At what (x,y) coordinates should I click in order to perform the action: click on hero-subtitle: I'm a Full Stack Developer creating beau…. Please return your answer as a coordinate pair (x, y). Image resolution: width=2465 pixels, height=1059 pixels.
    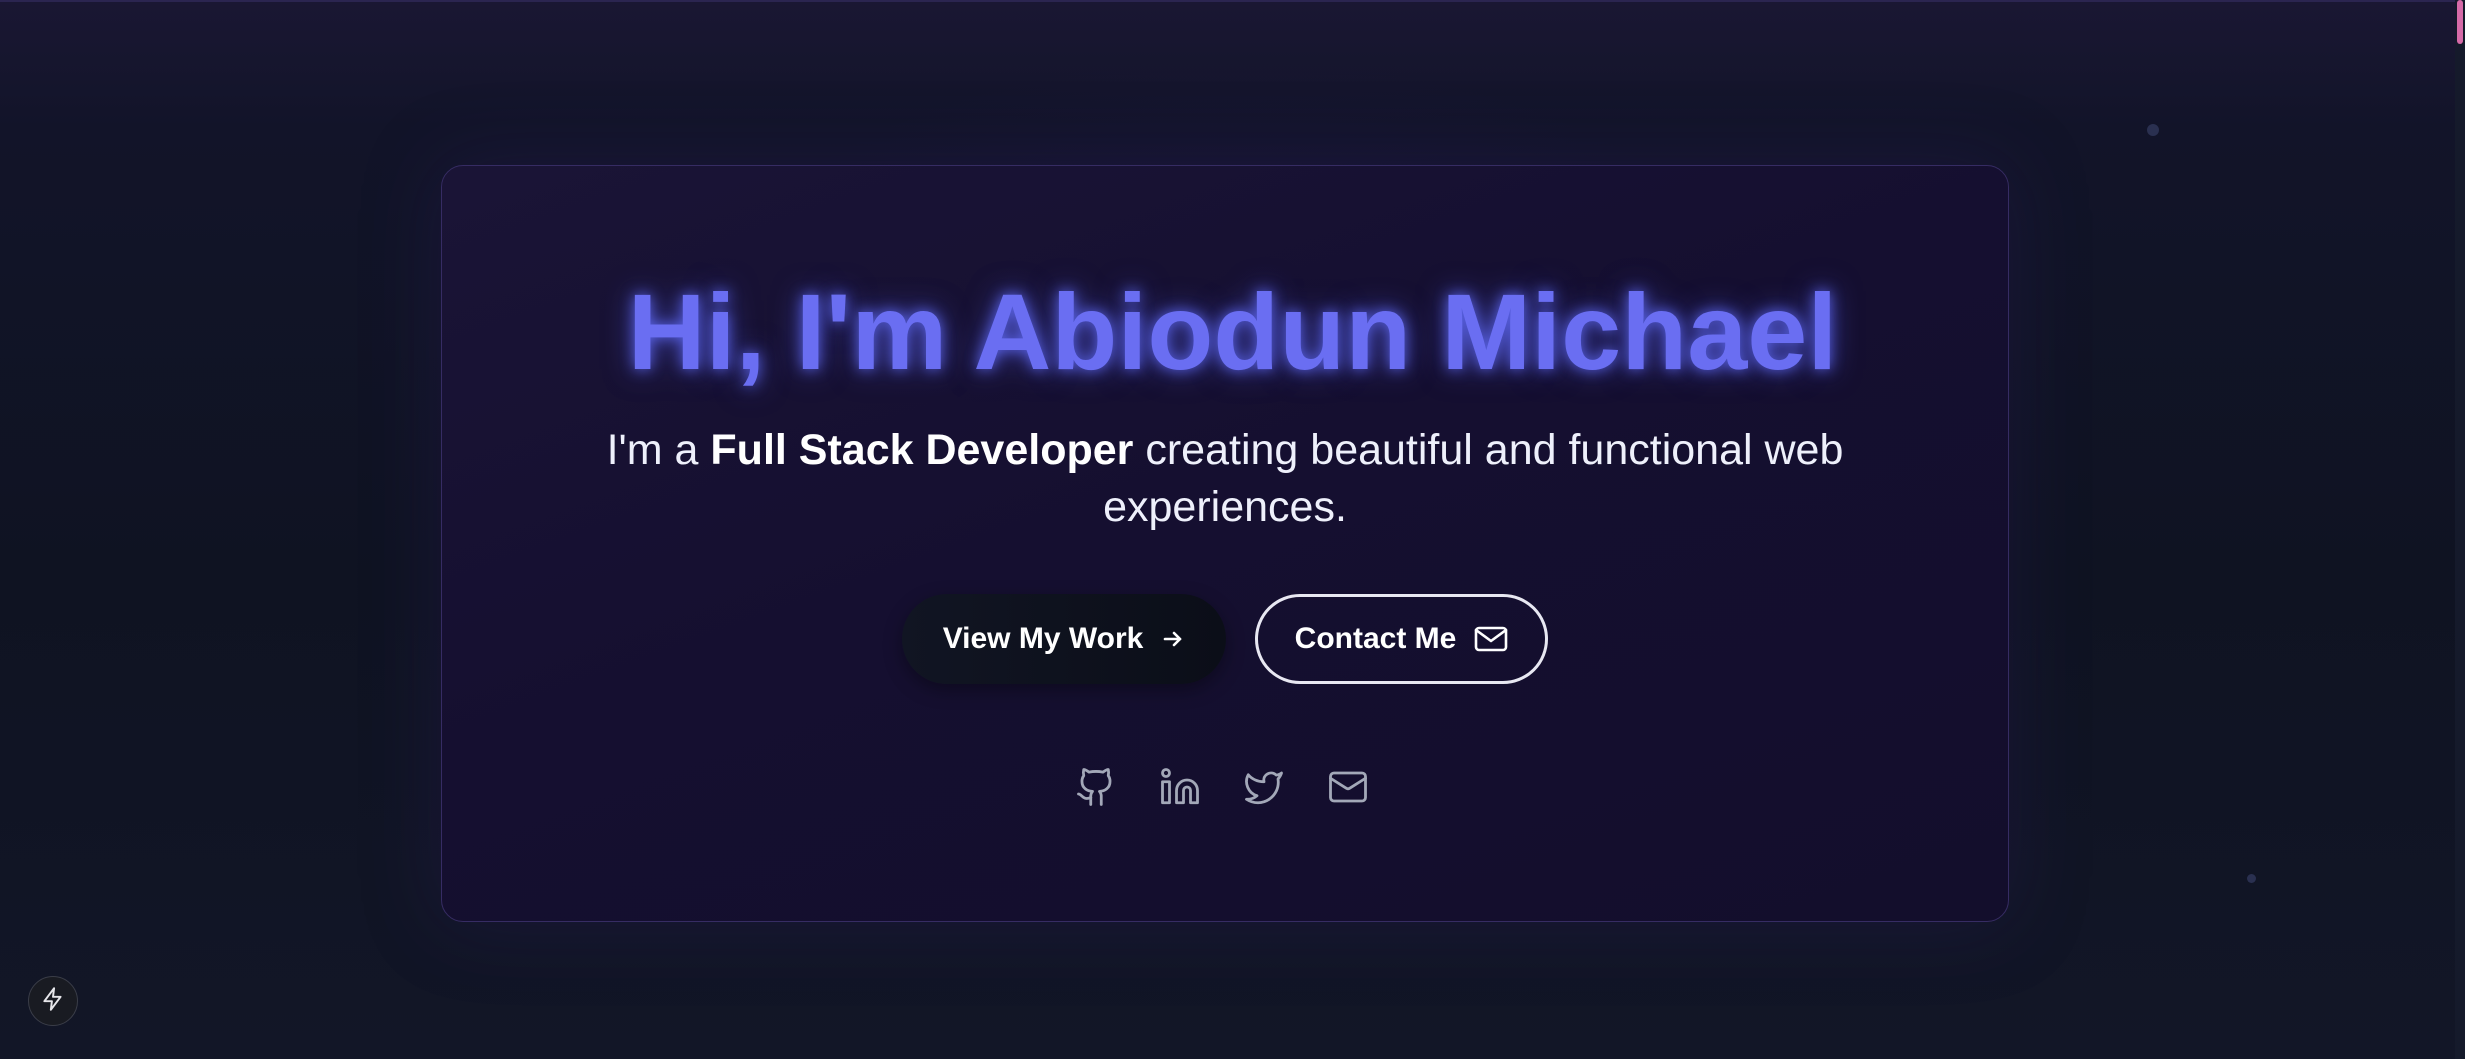
    Looking at the image, I should click on (1225, 479).